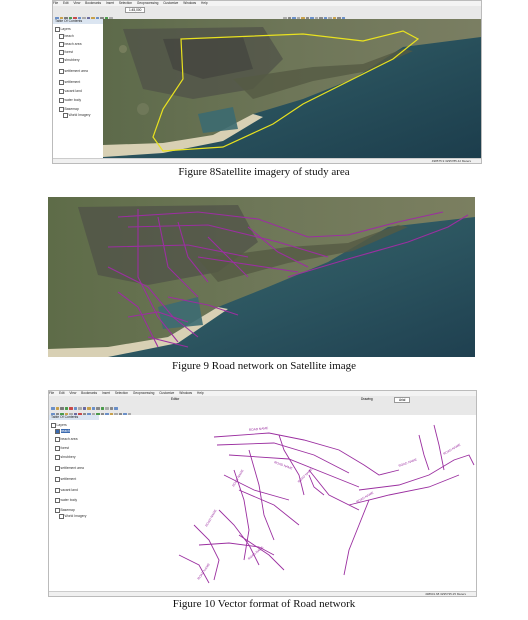  I want to click on figure9-caption: Figure 9 Road network on Satellite image, so click(264, 366).